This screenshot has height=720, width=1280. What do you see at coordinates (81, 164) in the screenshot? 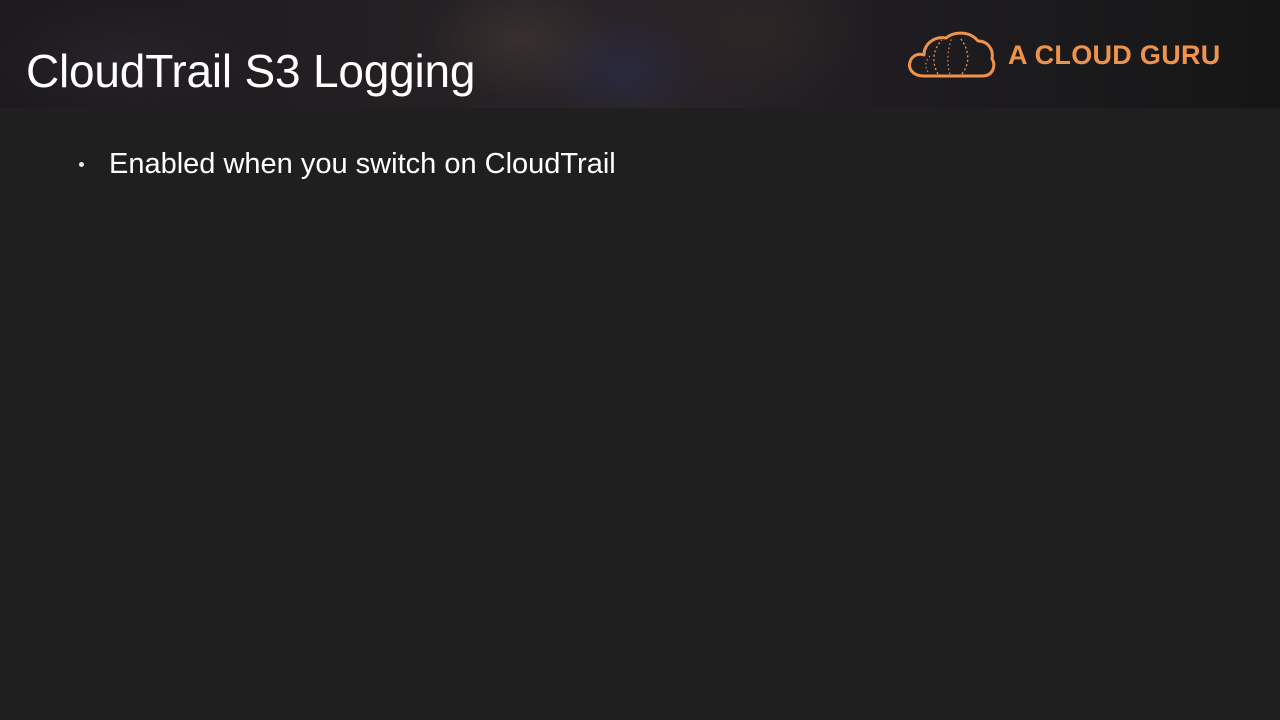
I see `bullet-icon` at bounding box center [81, 164].